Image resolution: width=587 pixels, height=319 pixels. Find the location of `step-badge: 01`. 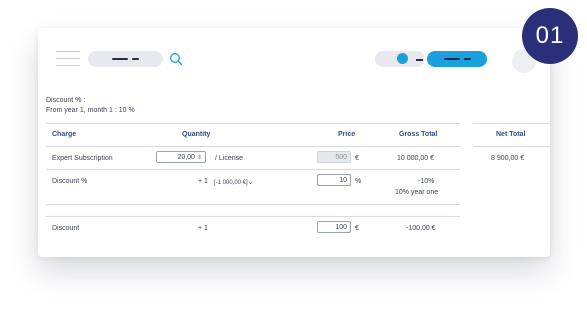

step-badge: 01 is located at coordinates (550, 36).